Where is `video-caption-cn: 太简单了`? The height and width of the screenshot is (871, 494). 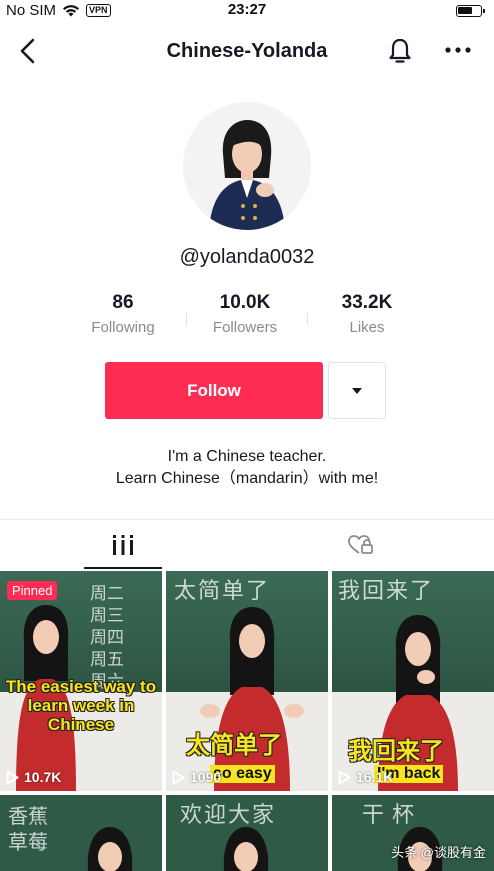 video-caption-cn: 太简单了 is located at coordinates (234, 744).